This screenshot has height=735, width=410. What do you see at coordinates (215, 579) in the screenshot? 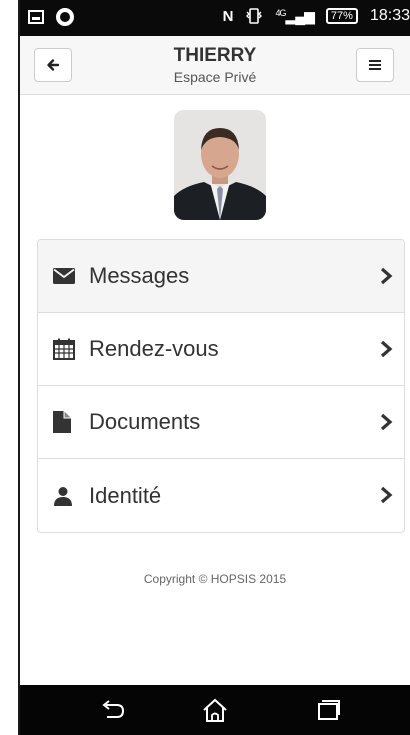
I see `copyright-text: Copyright © HOPSIS 2015` at bounding box center [215, 579].